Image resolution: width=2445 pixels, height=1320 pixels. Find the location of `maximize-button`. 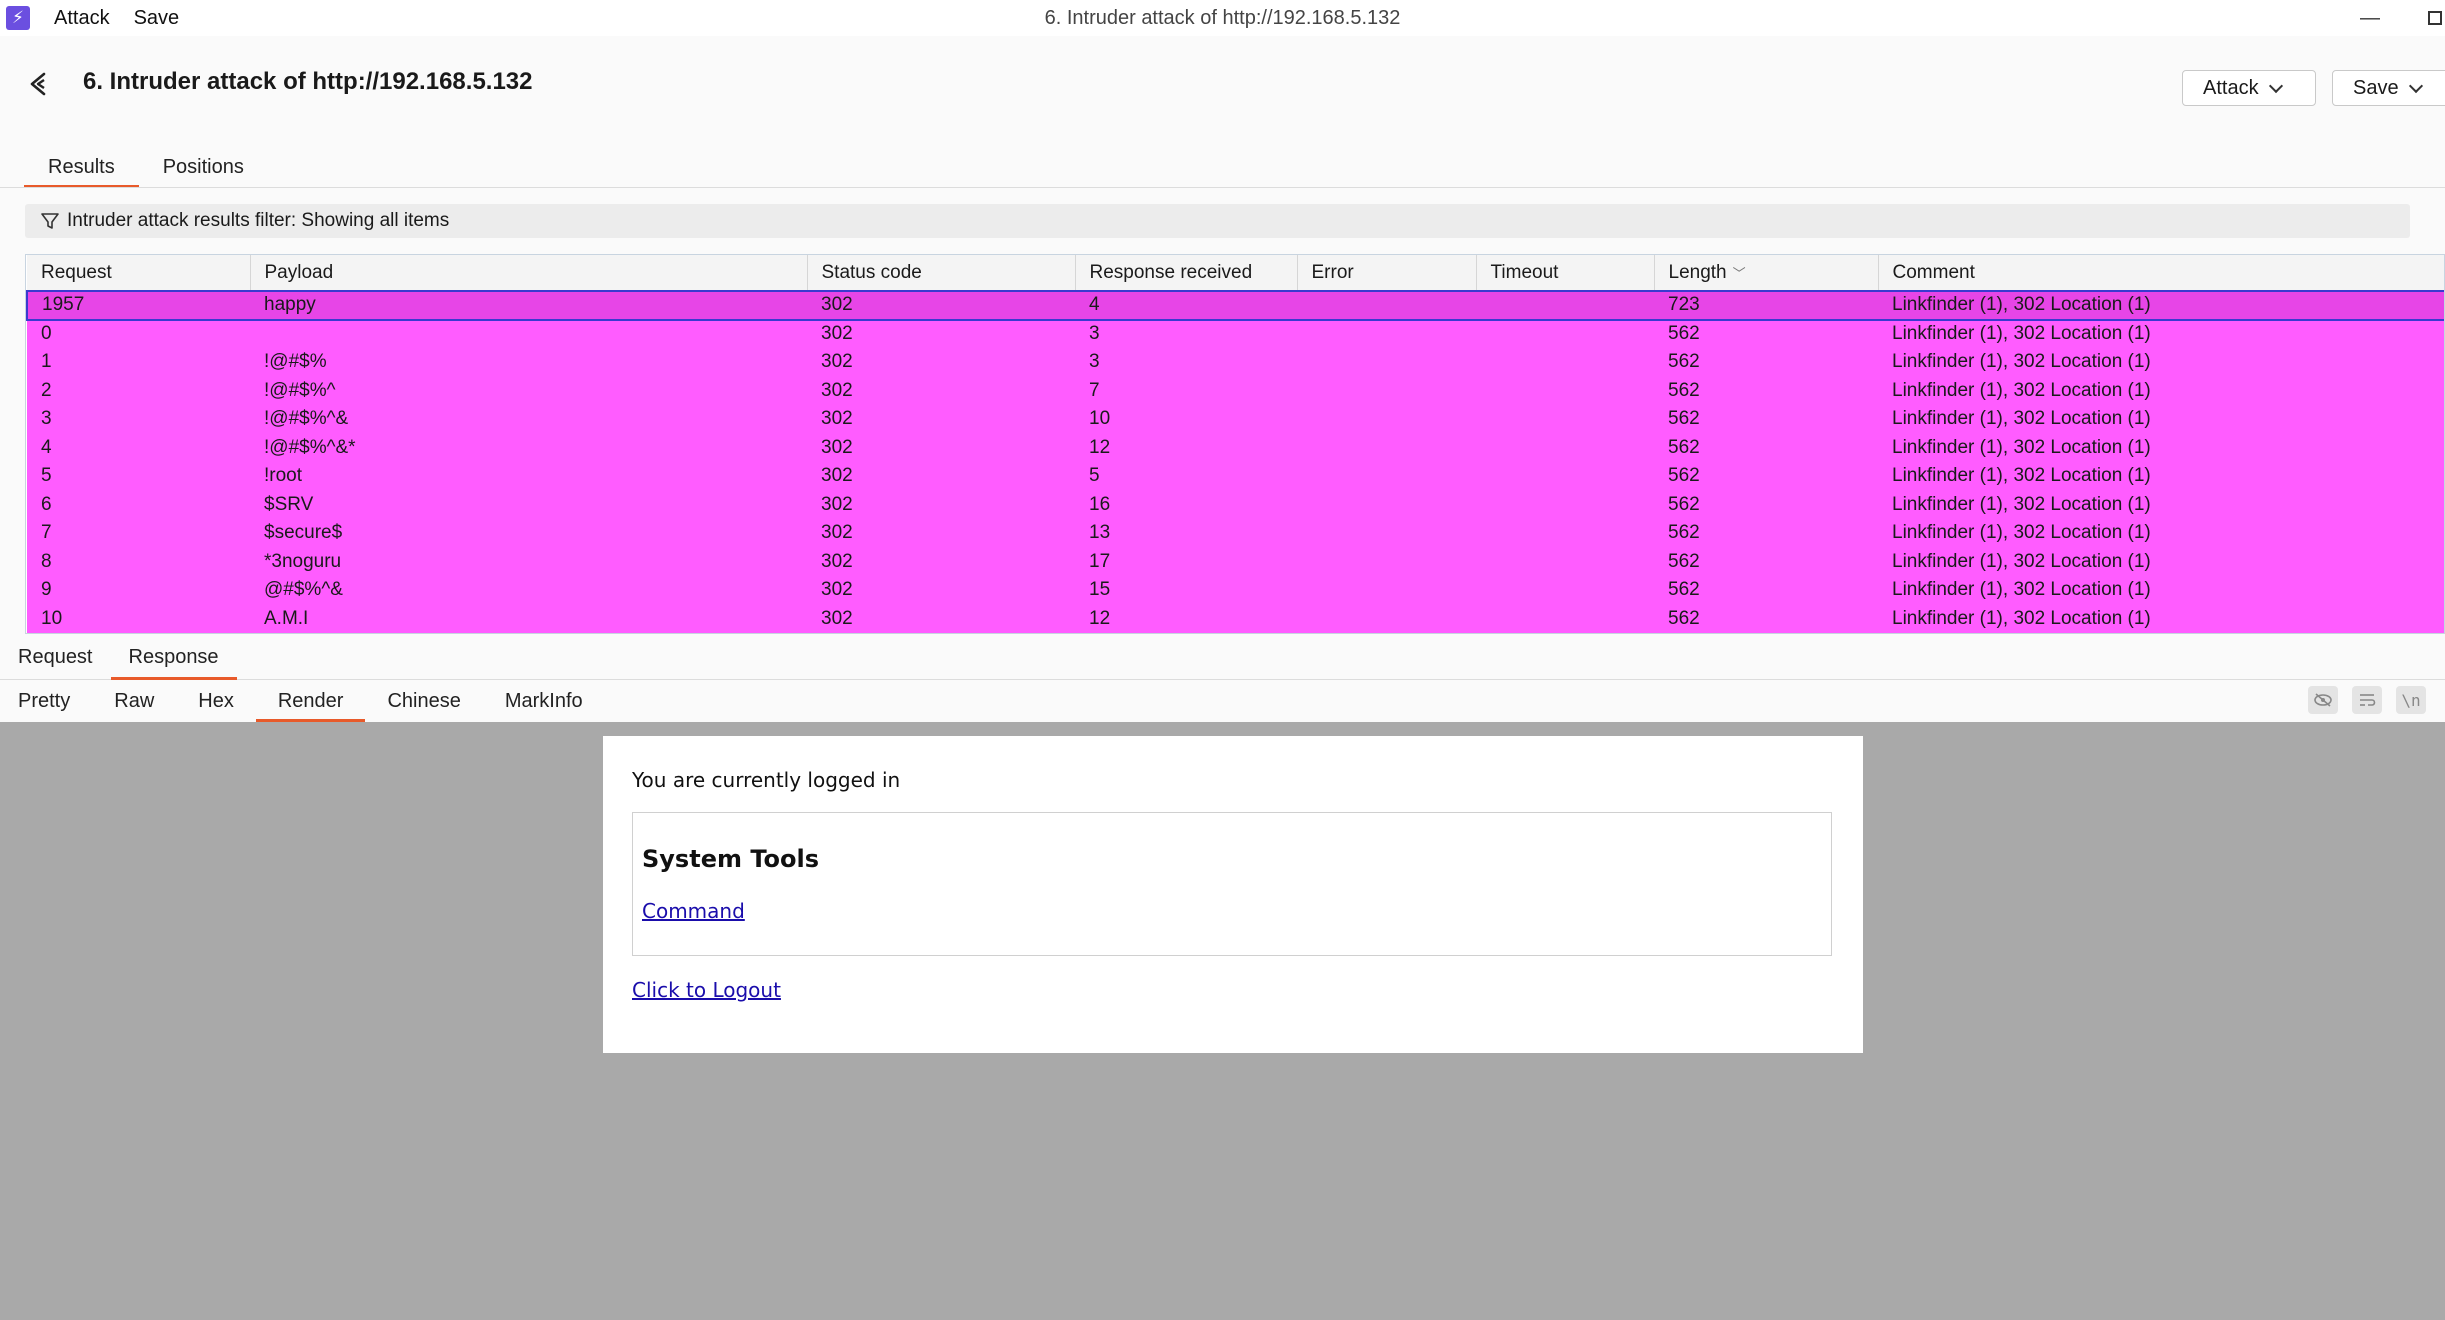

maximize-button is located at coordinates (2430, 18).